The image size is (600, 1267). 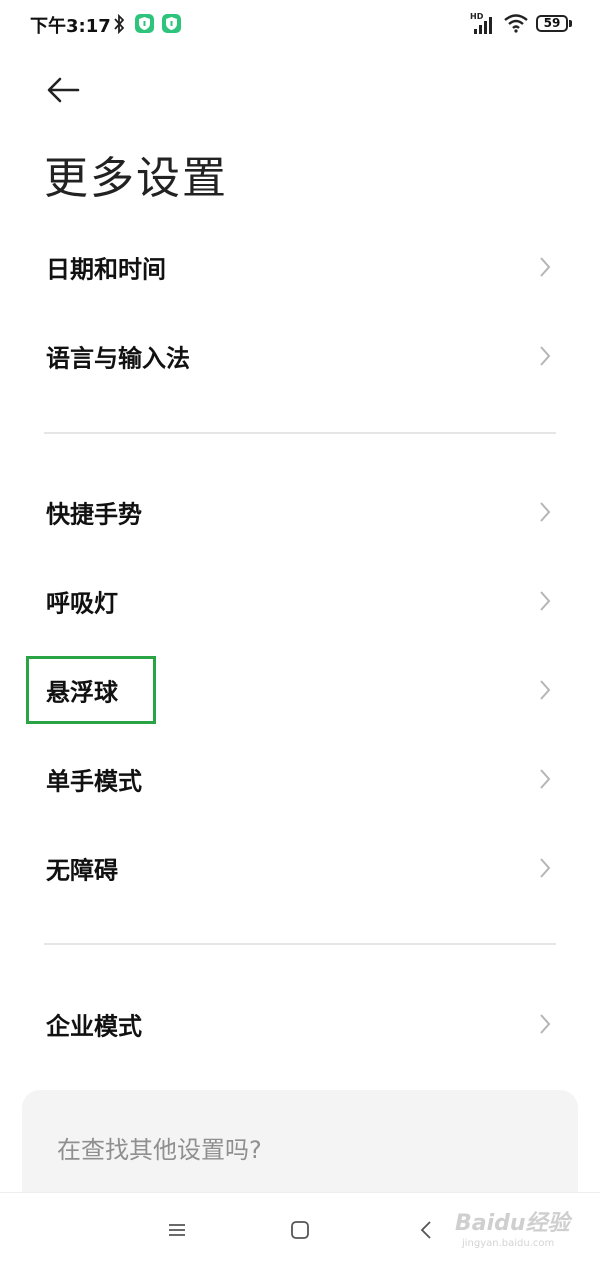 What do you see at coordinates (300, 267) in the screenshot?
I see `settings-item-date-time: 日期和时间` at bounding box center [300, 267].